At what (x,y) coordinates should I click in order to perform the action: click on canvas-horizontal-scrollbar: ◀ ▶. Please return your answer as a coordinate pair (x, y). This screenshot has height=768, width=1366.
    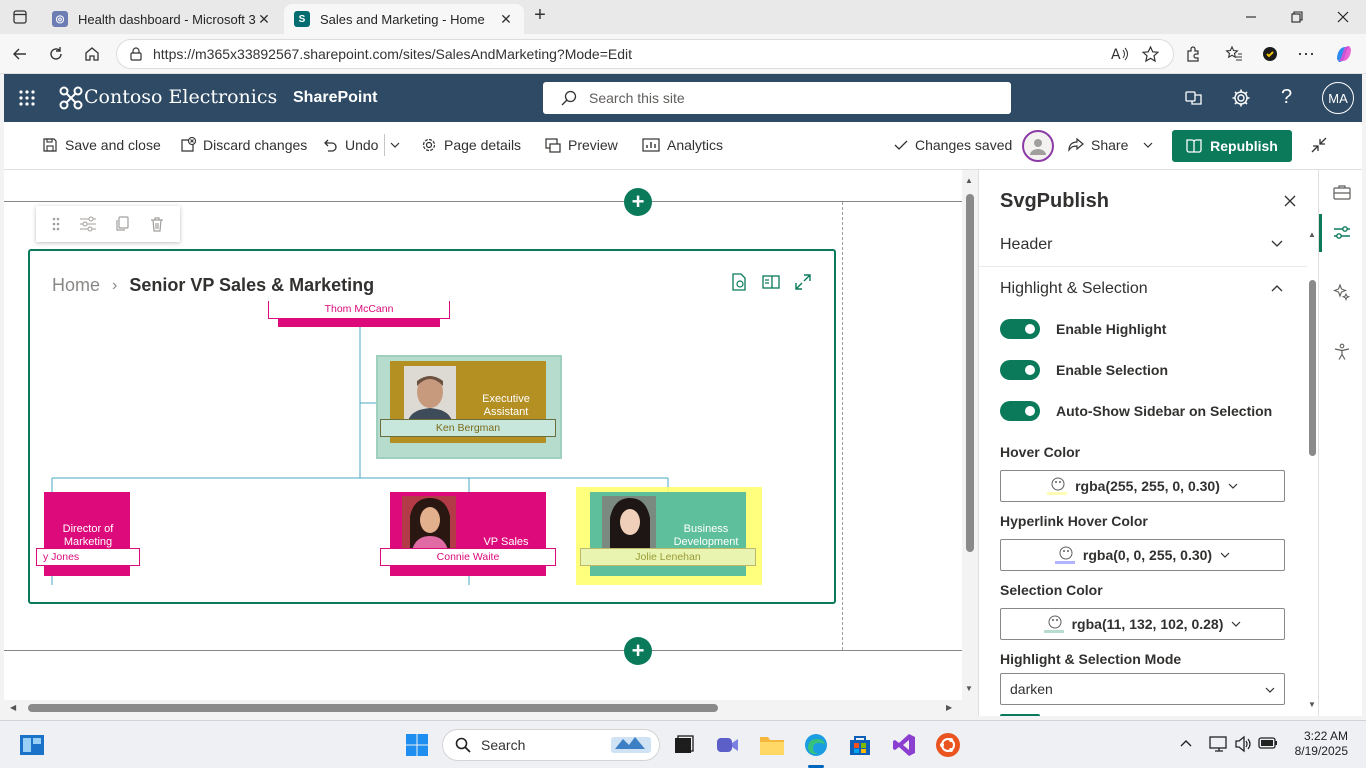
    Looking at the image, I should click on (483, 708).